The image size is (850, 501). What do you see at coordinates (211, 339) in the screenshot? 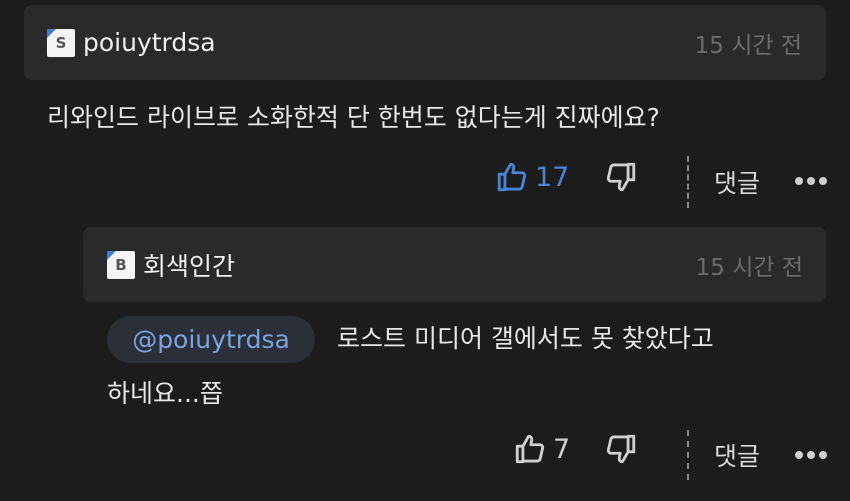
I see `mention-chip: @poiuytrdsa` at bounding box center [211, 339].